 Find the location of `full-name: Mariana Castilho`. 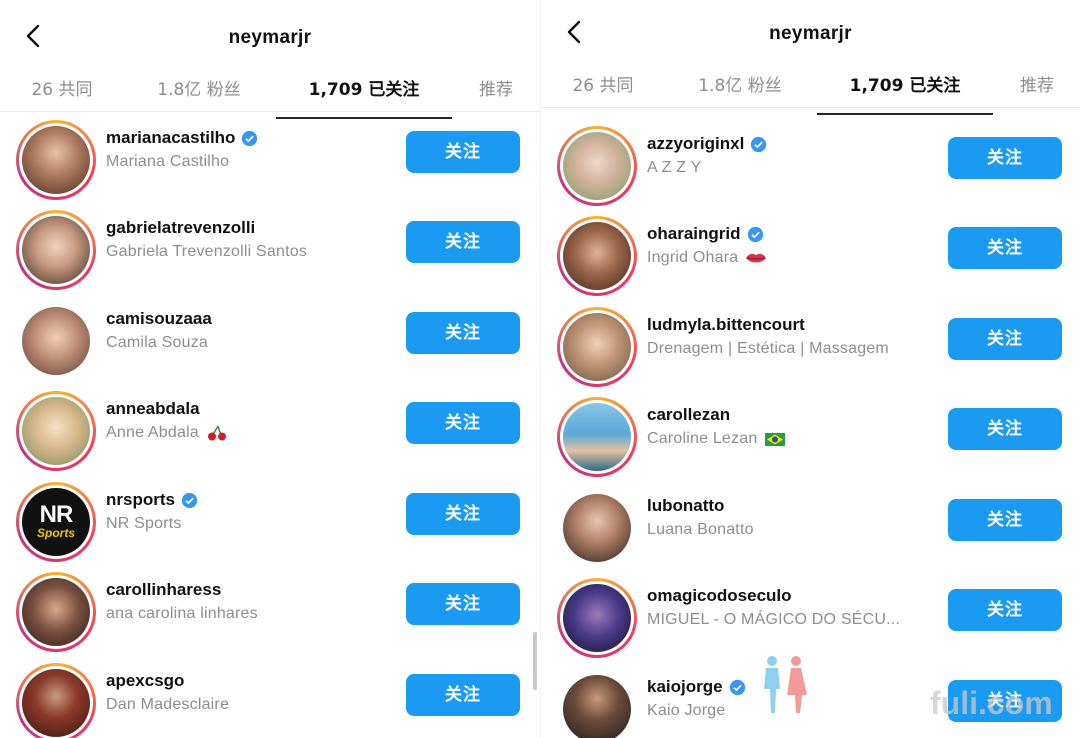

full-name: Mariana Castilho is located at coordinates (168, 161).